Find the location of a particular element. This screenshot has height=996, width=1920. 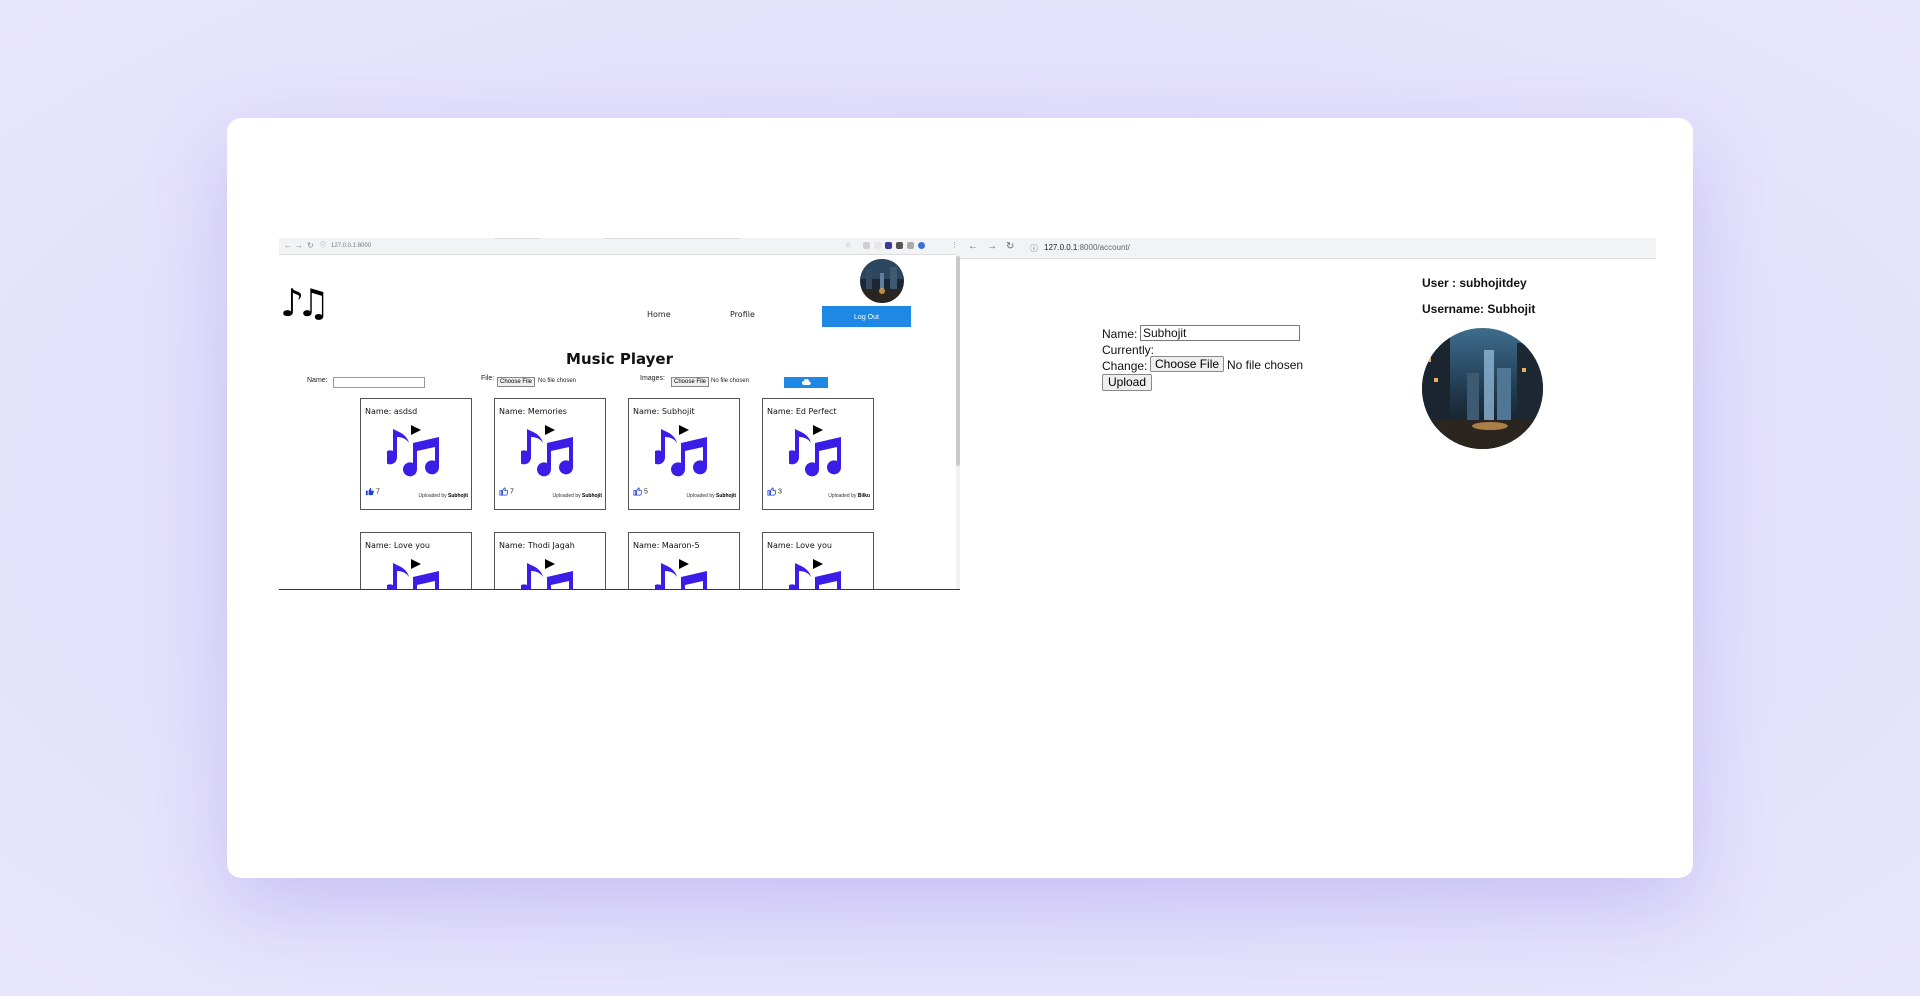

currently-label: Currently: is located at coordinates (1128, 350).